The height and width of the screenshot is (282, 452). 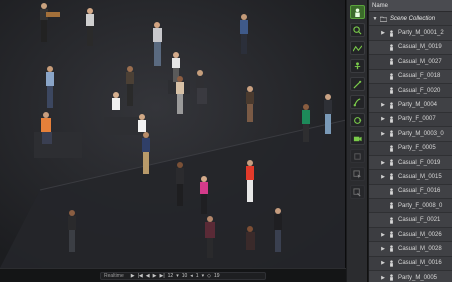 I want to click on timeline-mode-label: Realtime, so click(x=114, y=276).